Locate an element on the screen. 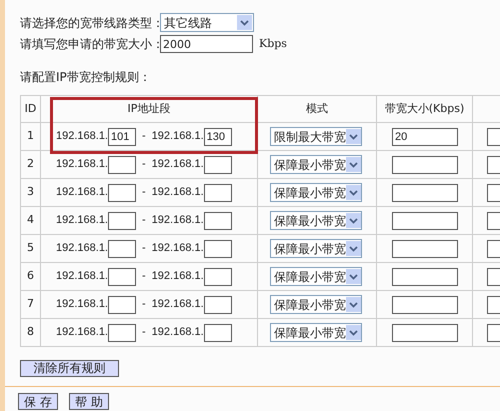 Image resolution: width=500 pixels, height=411 pixels. id-cell: 2 is located at coordinates (30, 164).